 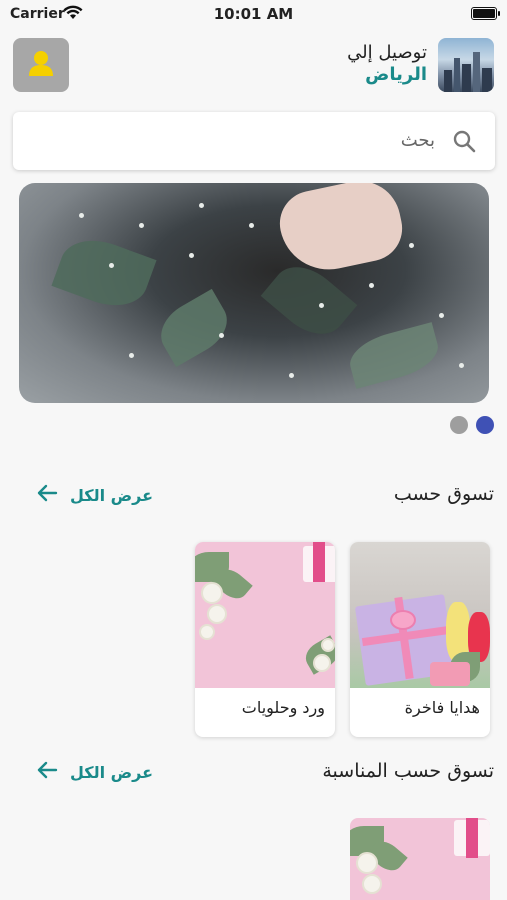 I want to click on hand-image, so click(x=341, y=231).